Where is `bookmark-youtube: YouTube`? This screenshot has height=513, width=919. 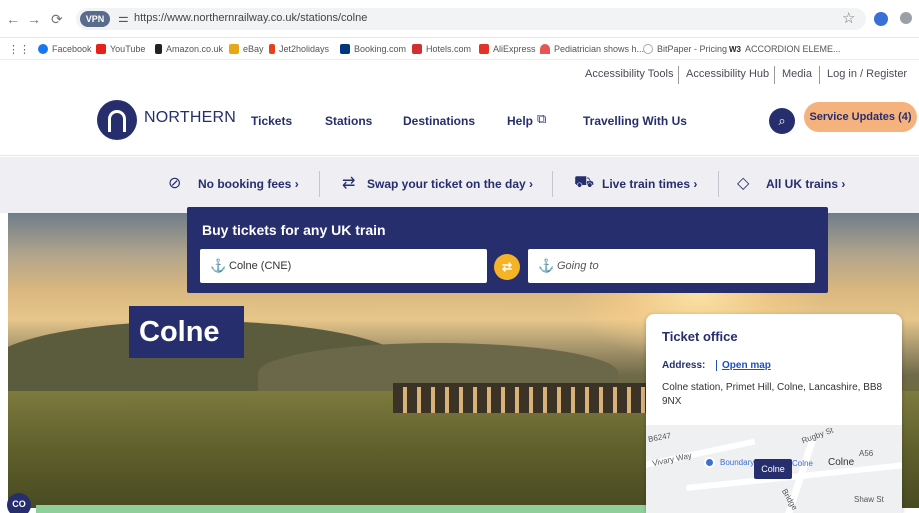 bookmark-youtube: YouTube is located at coordinates (120, 49).